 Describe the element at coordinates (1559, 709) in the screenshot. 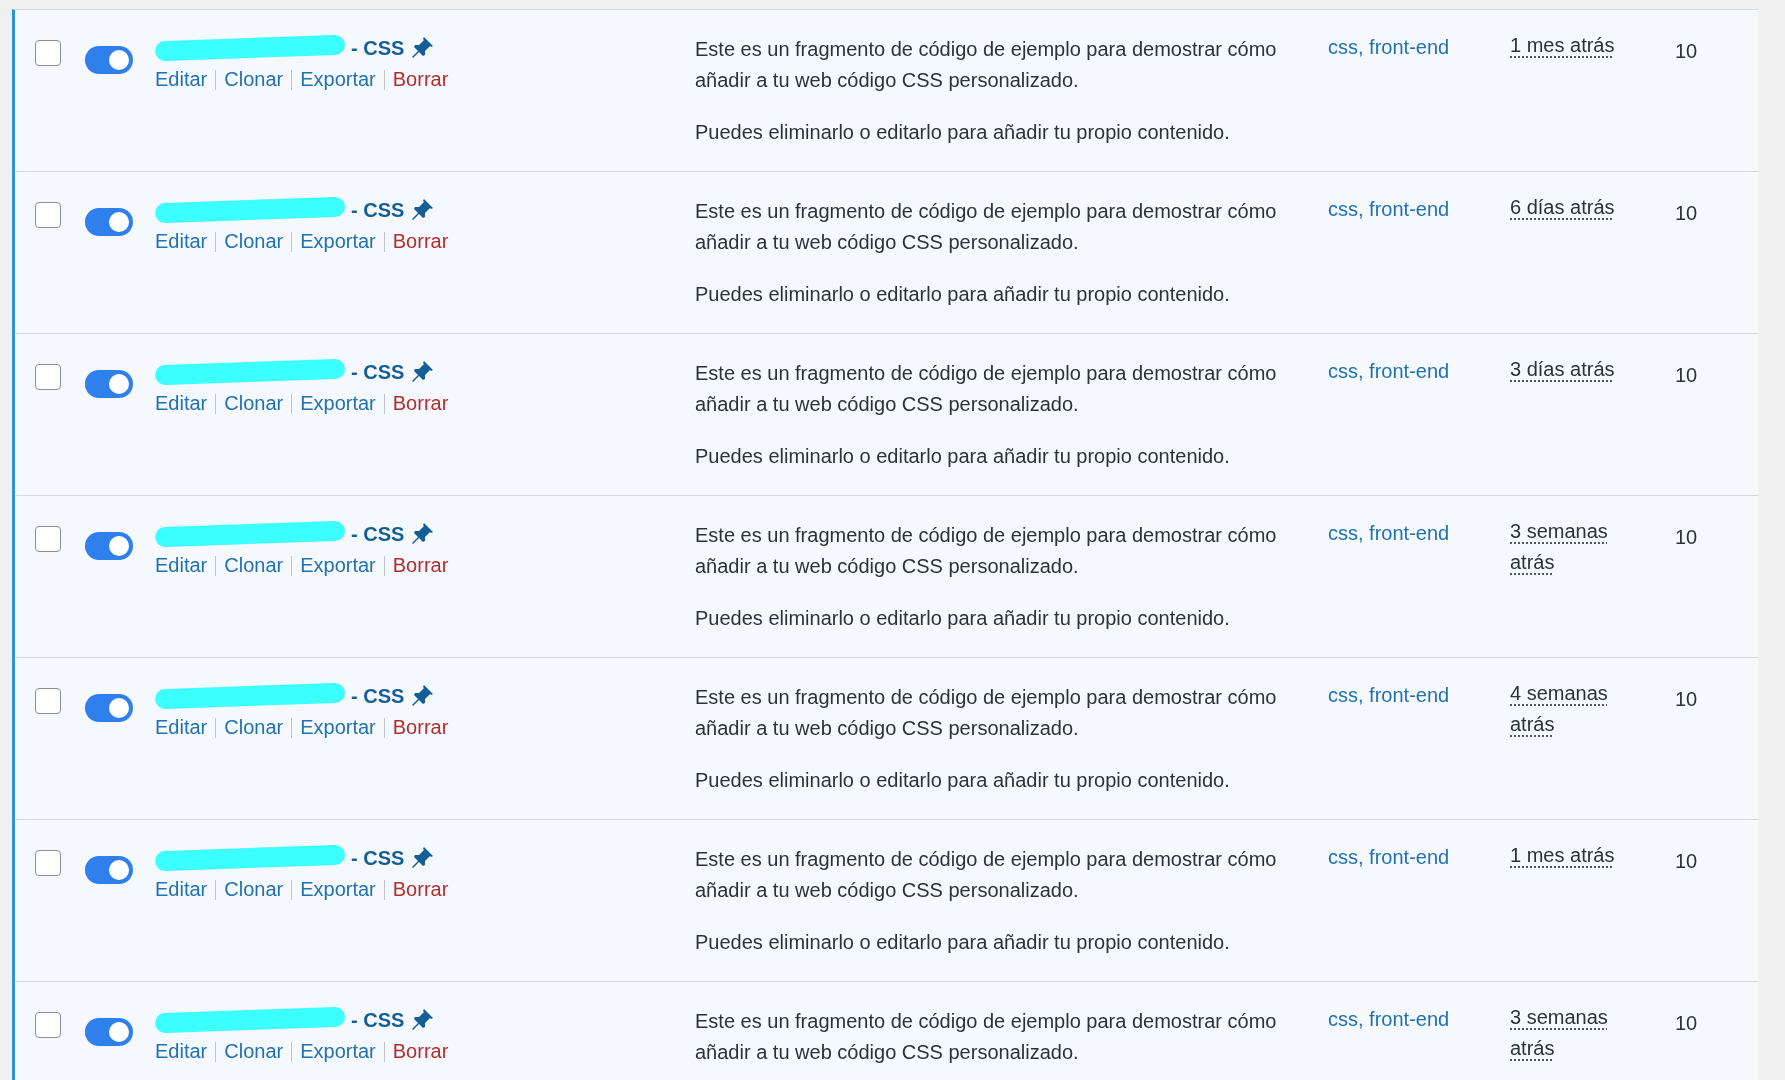

I see `modified-date: 4 semanas atrás` at that location.